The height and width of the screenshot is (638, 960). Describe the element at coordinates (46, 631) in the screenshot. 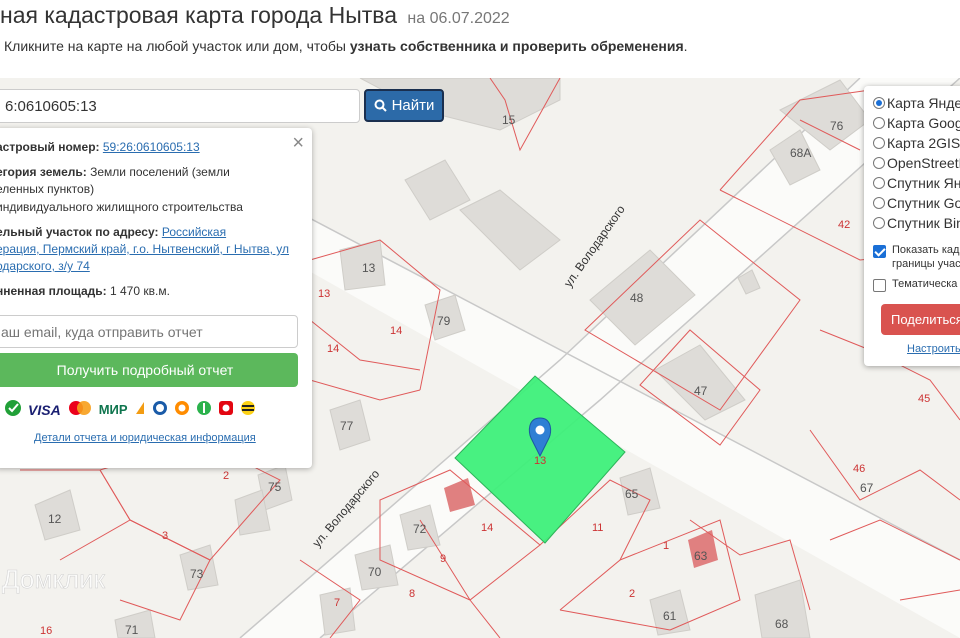

I see `parcel-number: 16` at that location.